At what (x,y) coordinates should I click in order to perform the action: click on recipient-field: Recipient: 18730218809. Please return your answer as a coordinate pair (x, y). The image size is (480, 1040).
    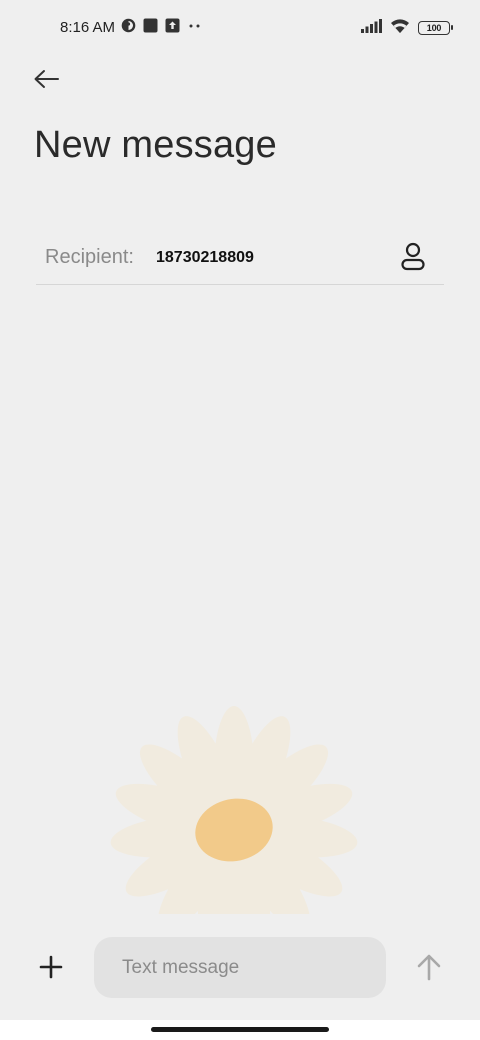
    Looking at the image, I should click on (240, 260).